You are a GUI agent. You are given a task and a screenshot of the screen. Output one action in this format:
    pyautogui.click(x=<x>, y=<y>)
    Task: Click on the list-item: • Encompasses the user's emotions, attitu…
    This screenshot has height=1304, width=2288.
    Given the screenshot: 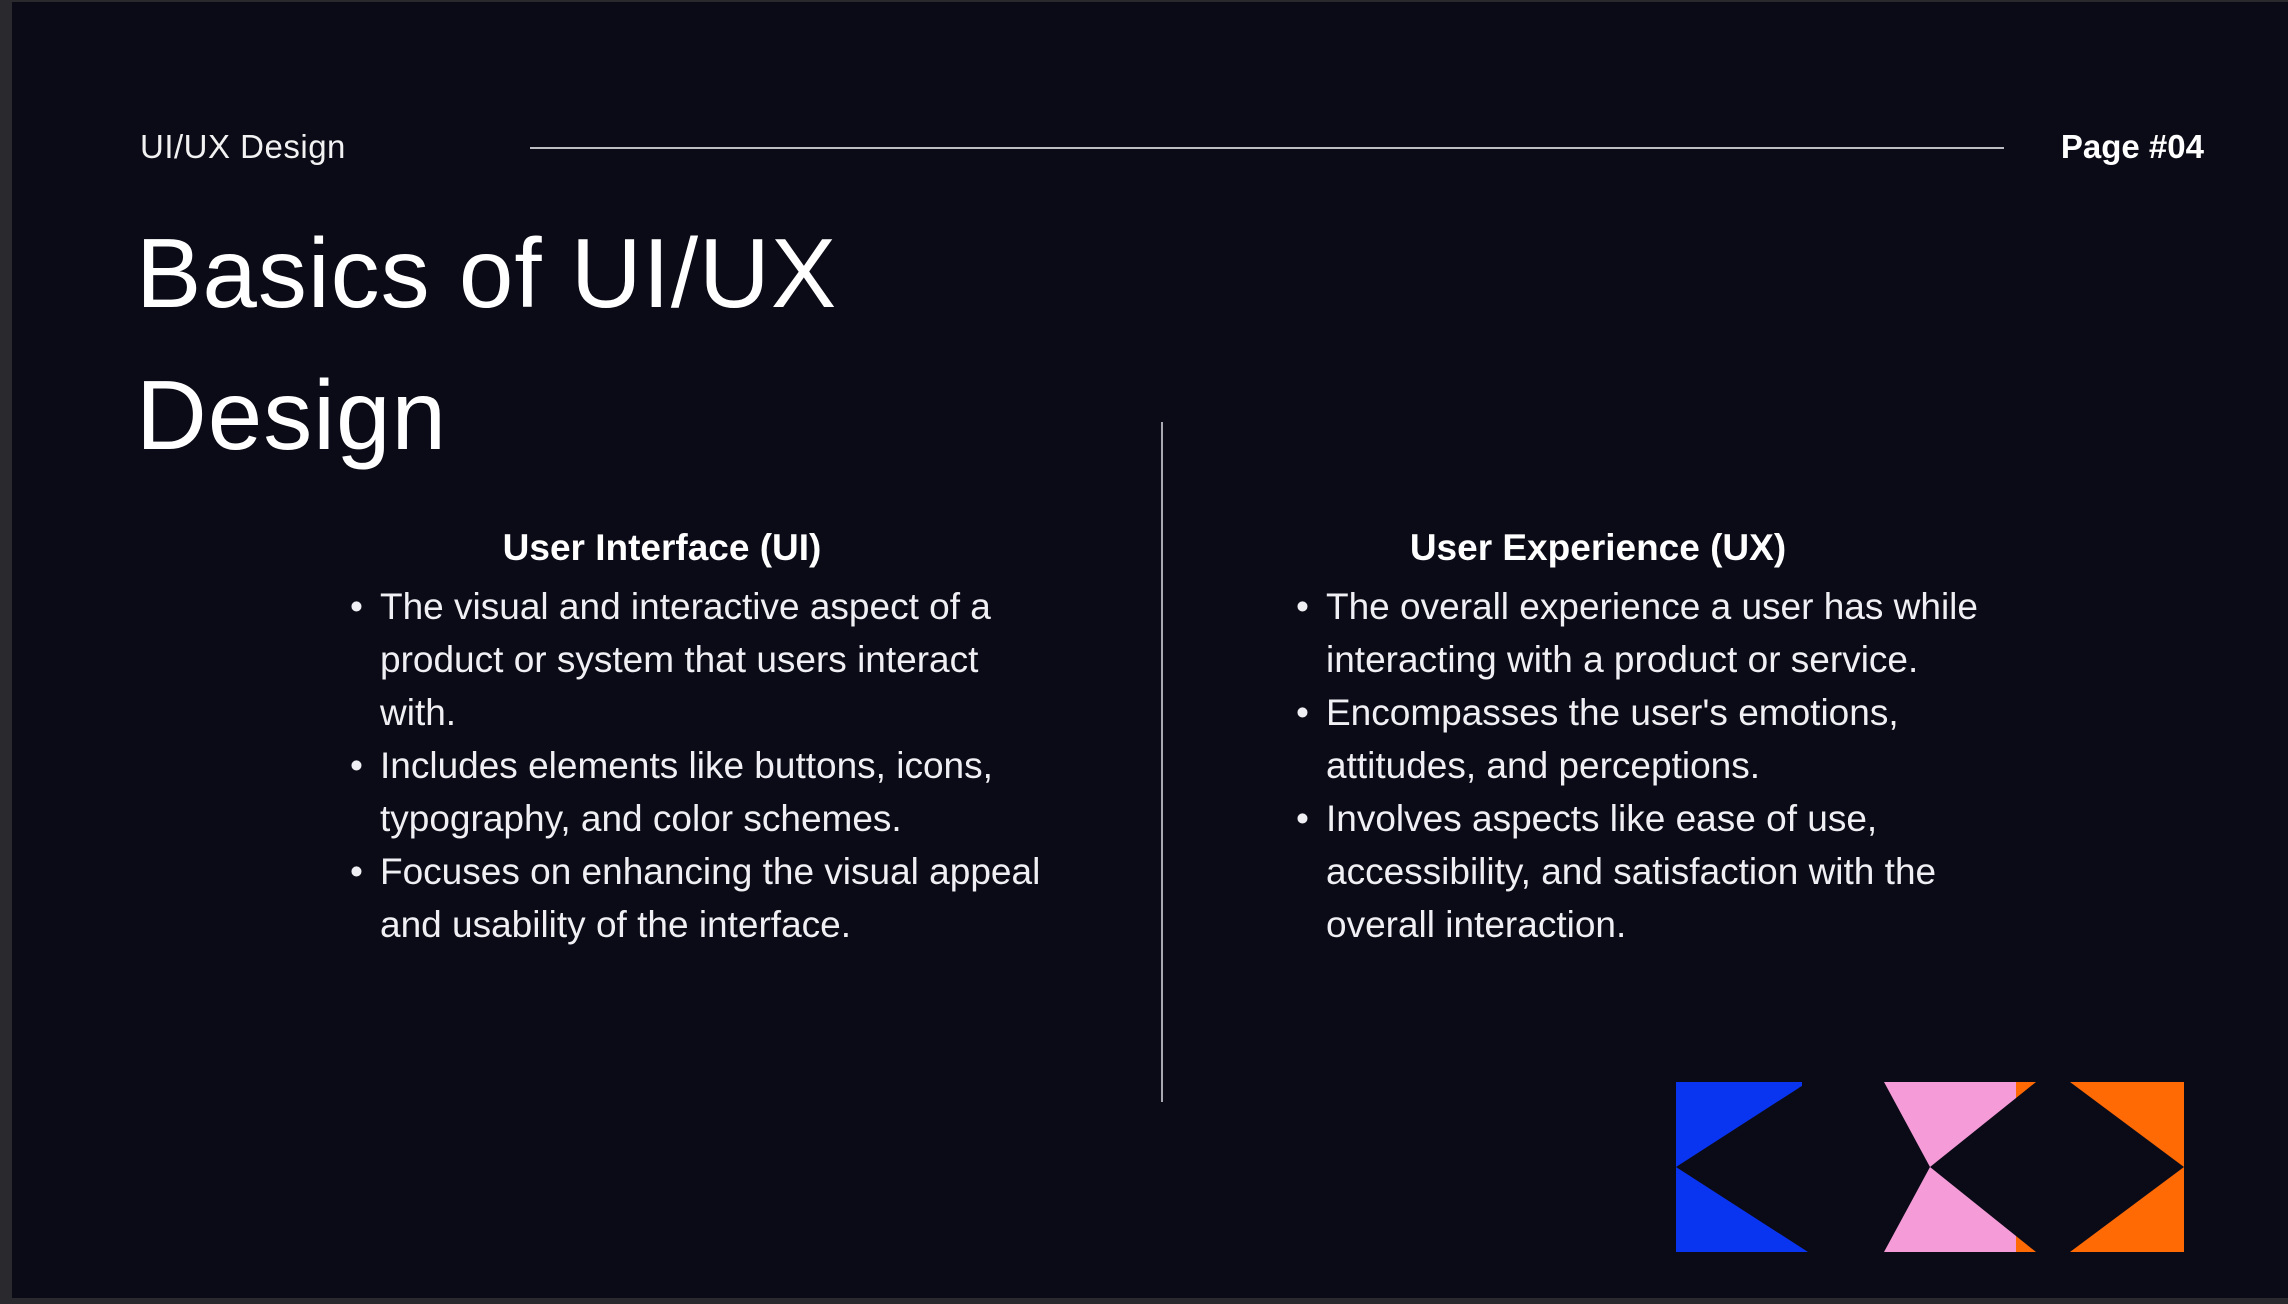 What is the action you would take?
    pyautogui.click(x=1658, y=739)
    